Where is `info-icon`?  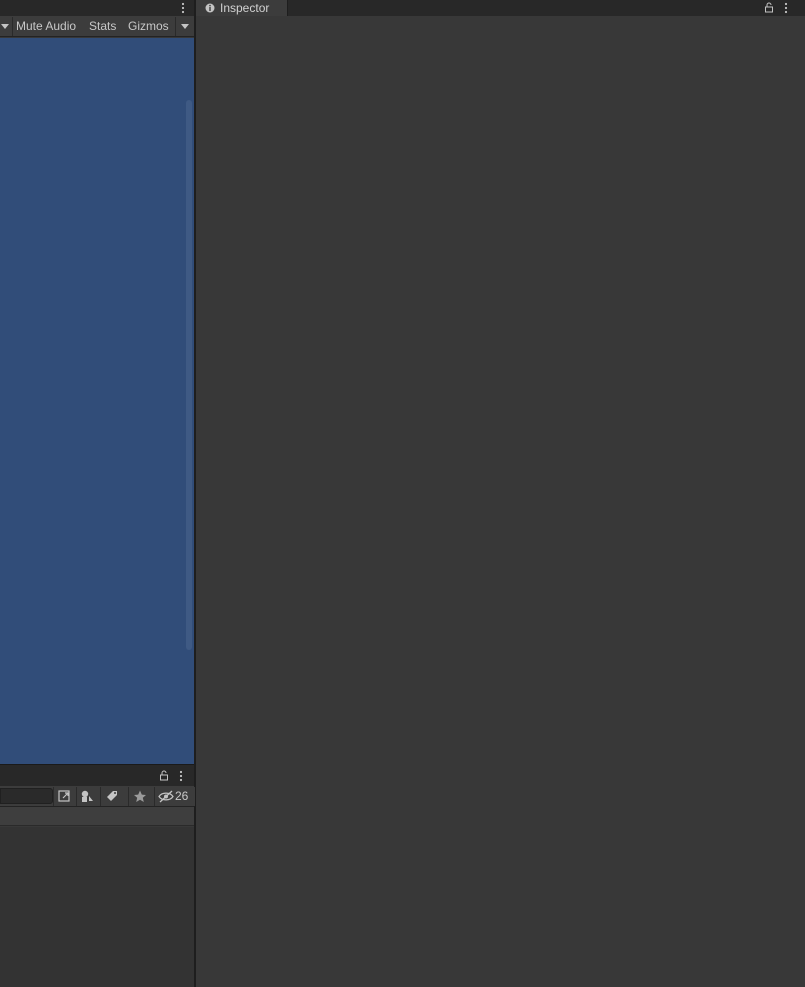
info-icon is located at coordinates (210, 8).